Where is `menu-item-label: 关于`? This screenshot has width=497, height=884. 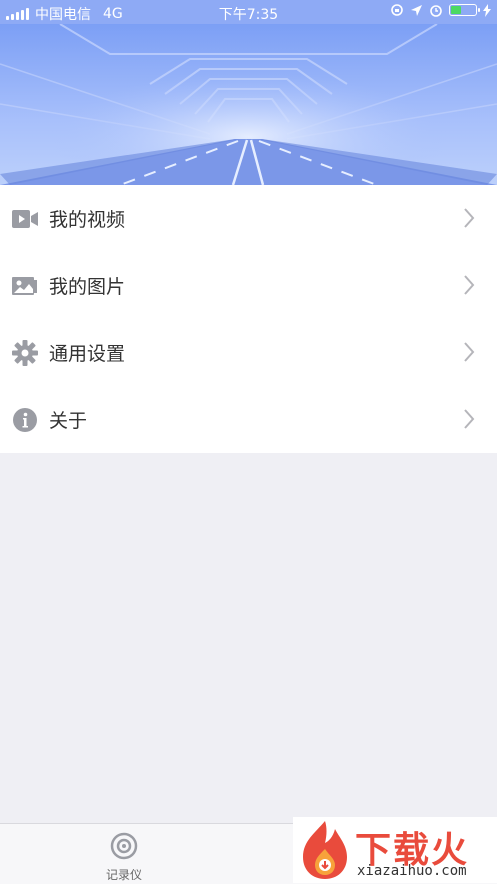
menu-item-label: 关于 is located at coordinates (68, 421).